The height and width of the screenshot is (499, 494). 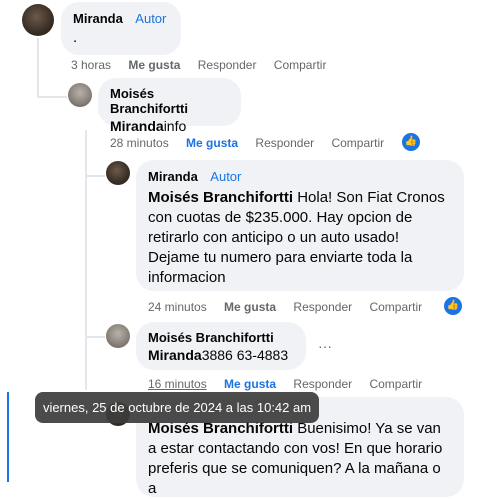 I want to click on comment-actions: 28 minutos Me gusta Responder Compartir, so click(x=254, y=143).